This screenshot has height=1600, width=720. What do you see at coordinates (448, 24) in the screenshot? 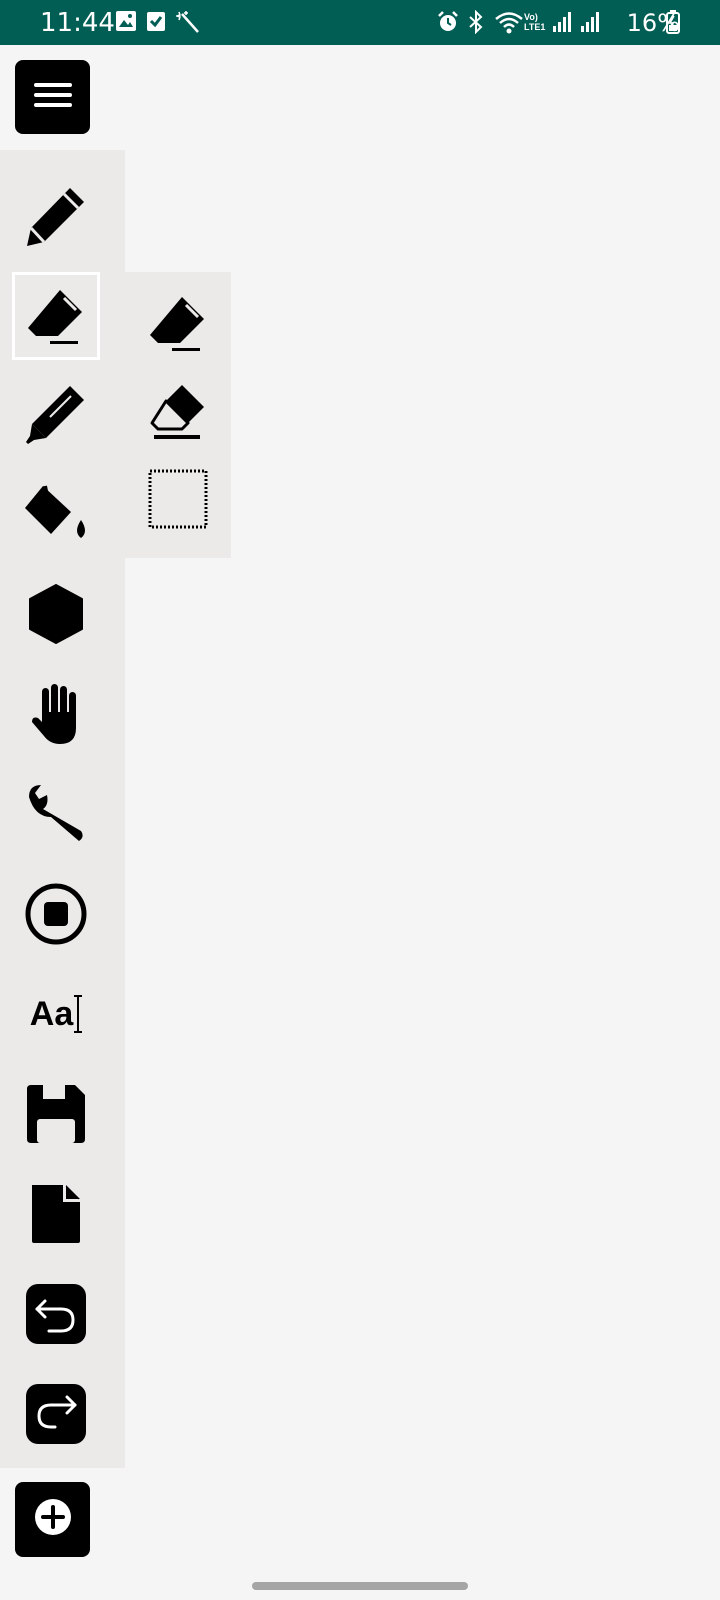
I see `alarm-icon` at bounding box center [448, 24].